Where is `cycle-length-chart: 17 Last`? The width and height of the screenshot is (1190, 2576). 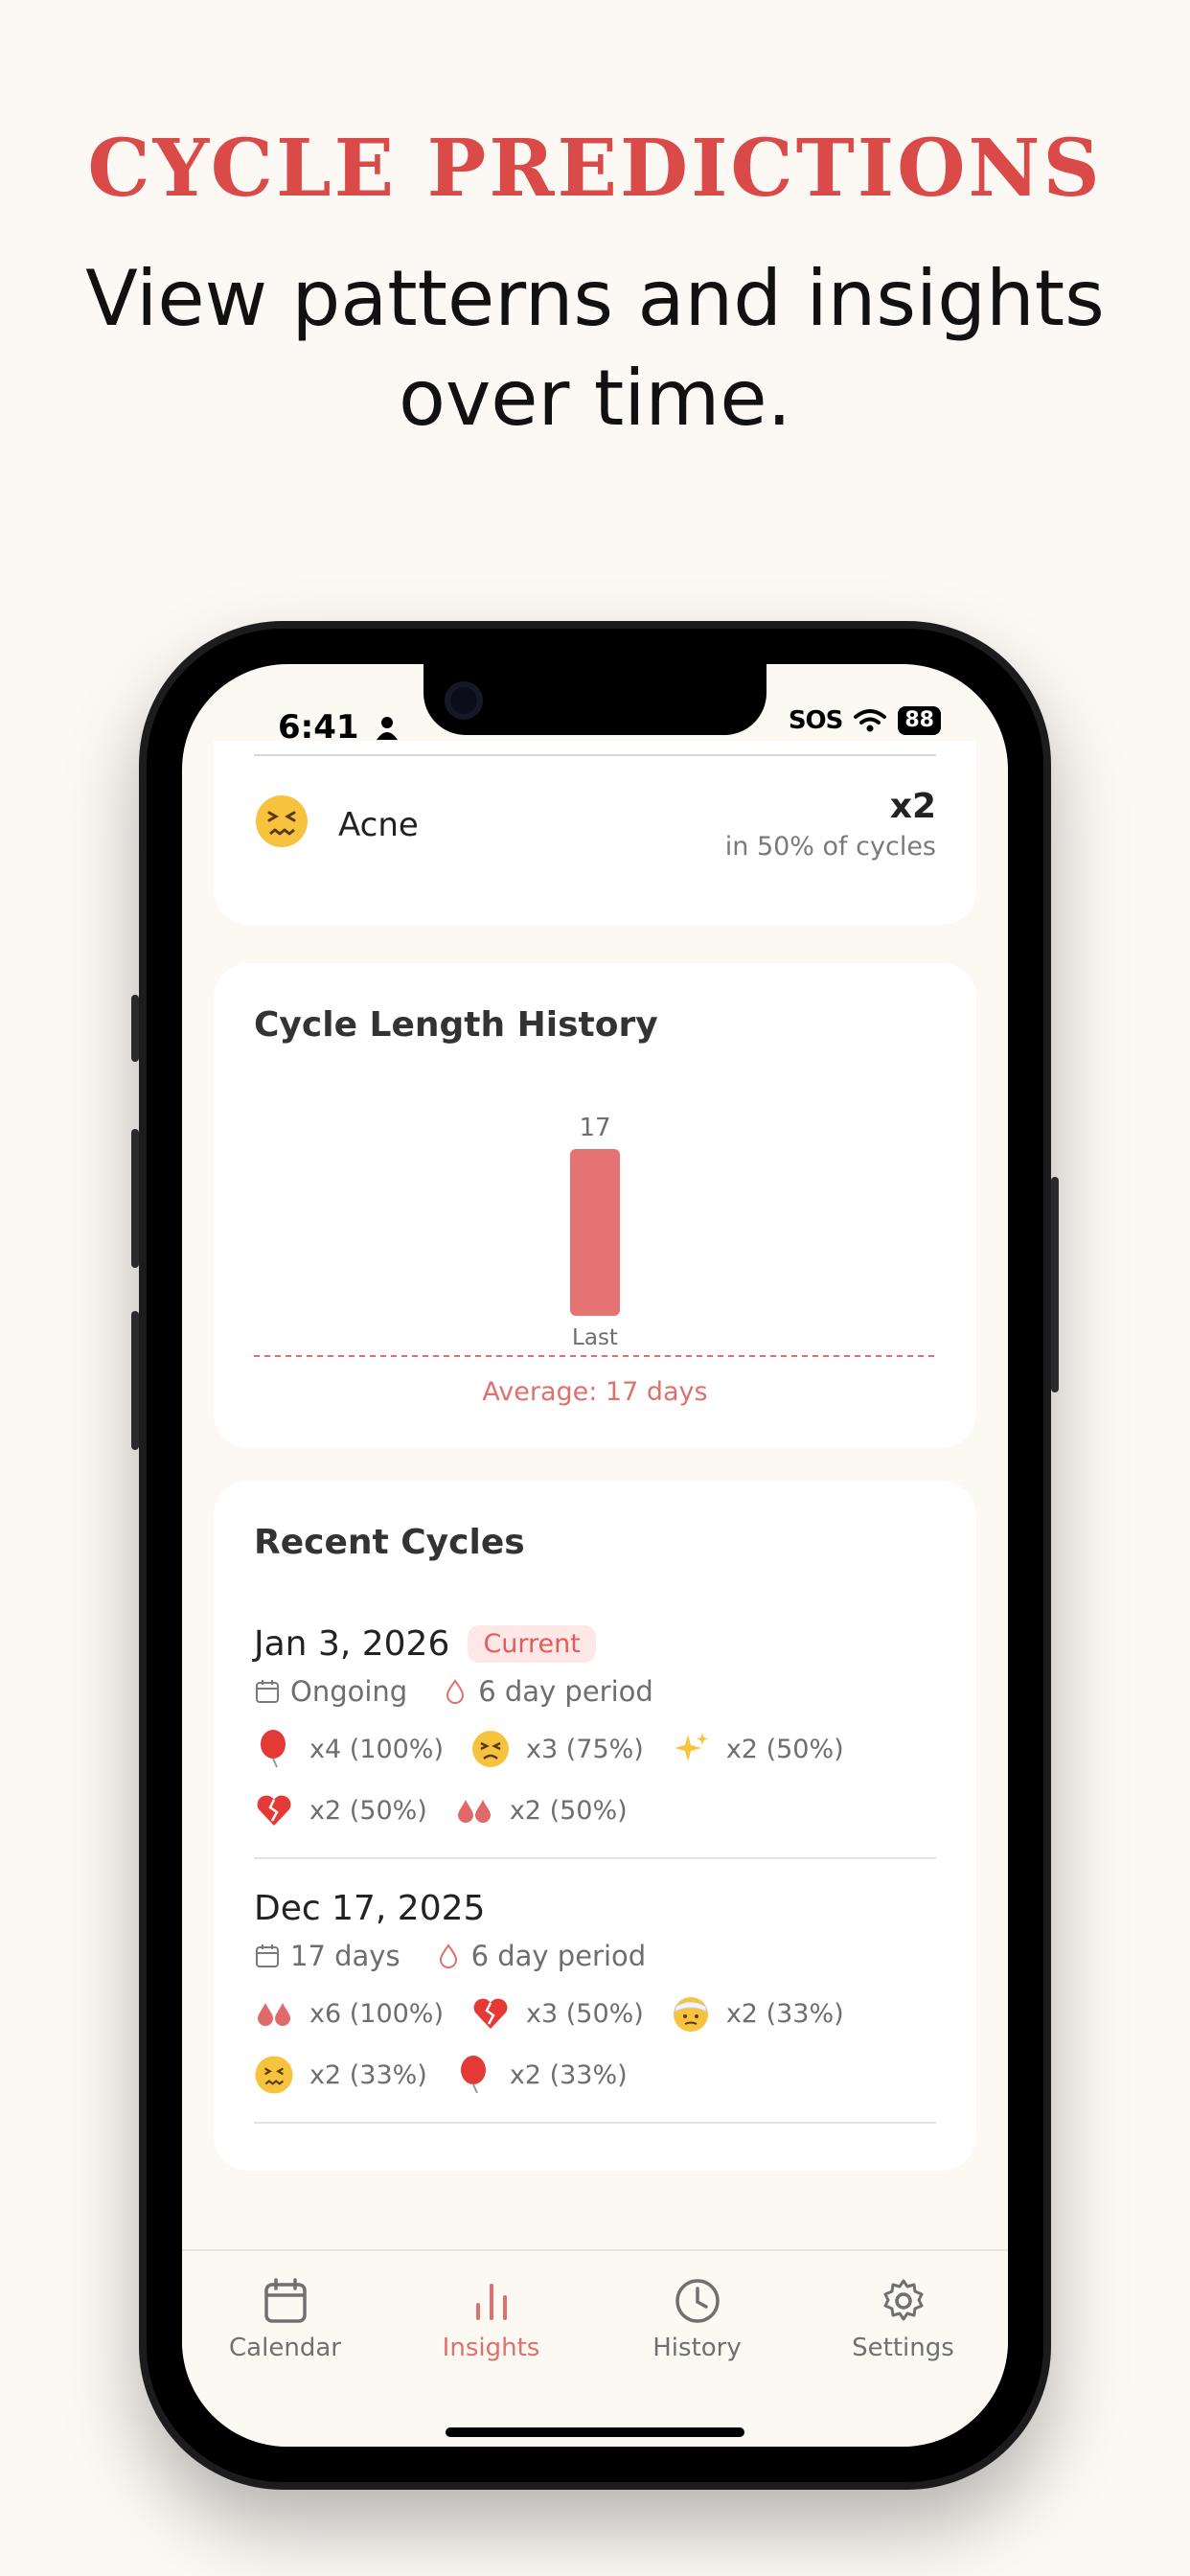 cycle-length-chart: 17 Last is located at coordinates (595, 1235).